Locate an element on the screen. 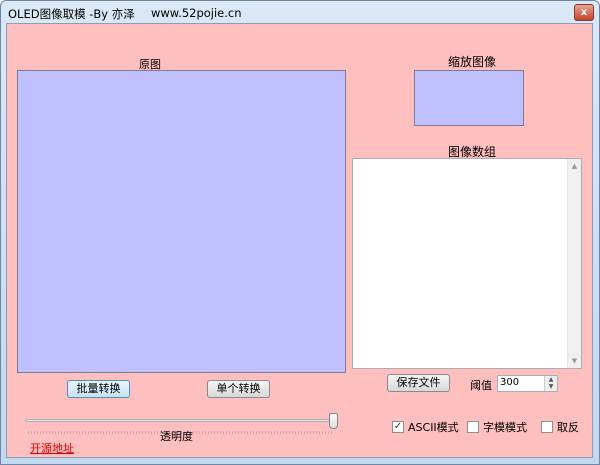  window-url: www.52pojie.cn is located at coordinates (196, 13).